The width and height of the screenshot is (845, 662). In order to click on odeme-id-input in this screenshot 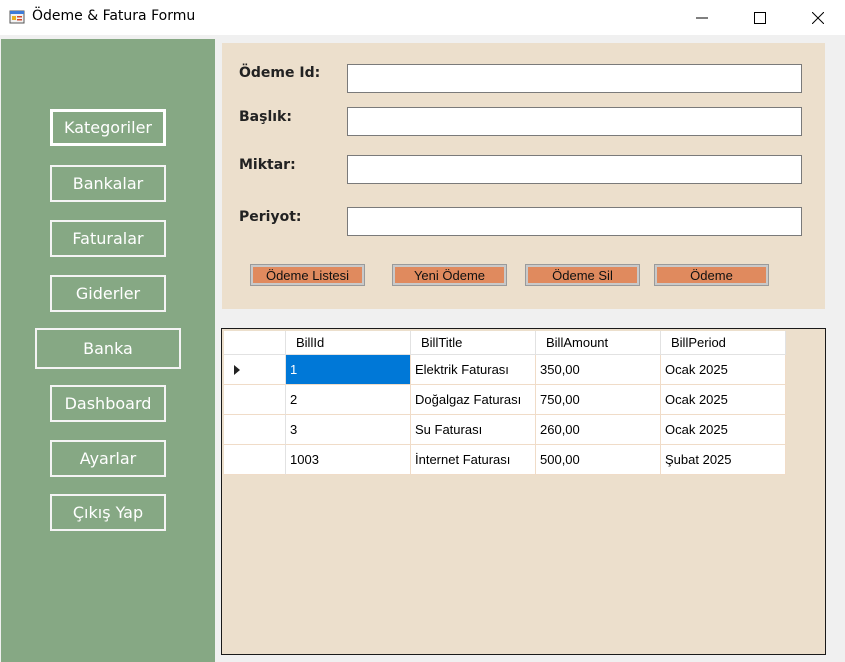, I will do `click(574, 78)`.